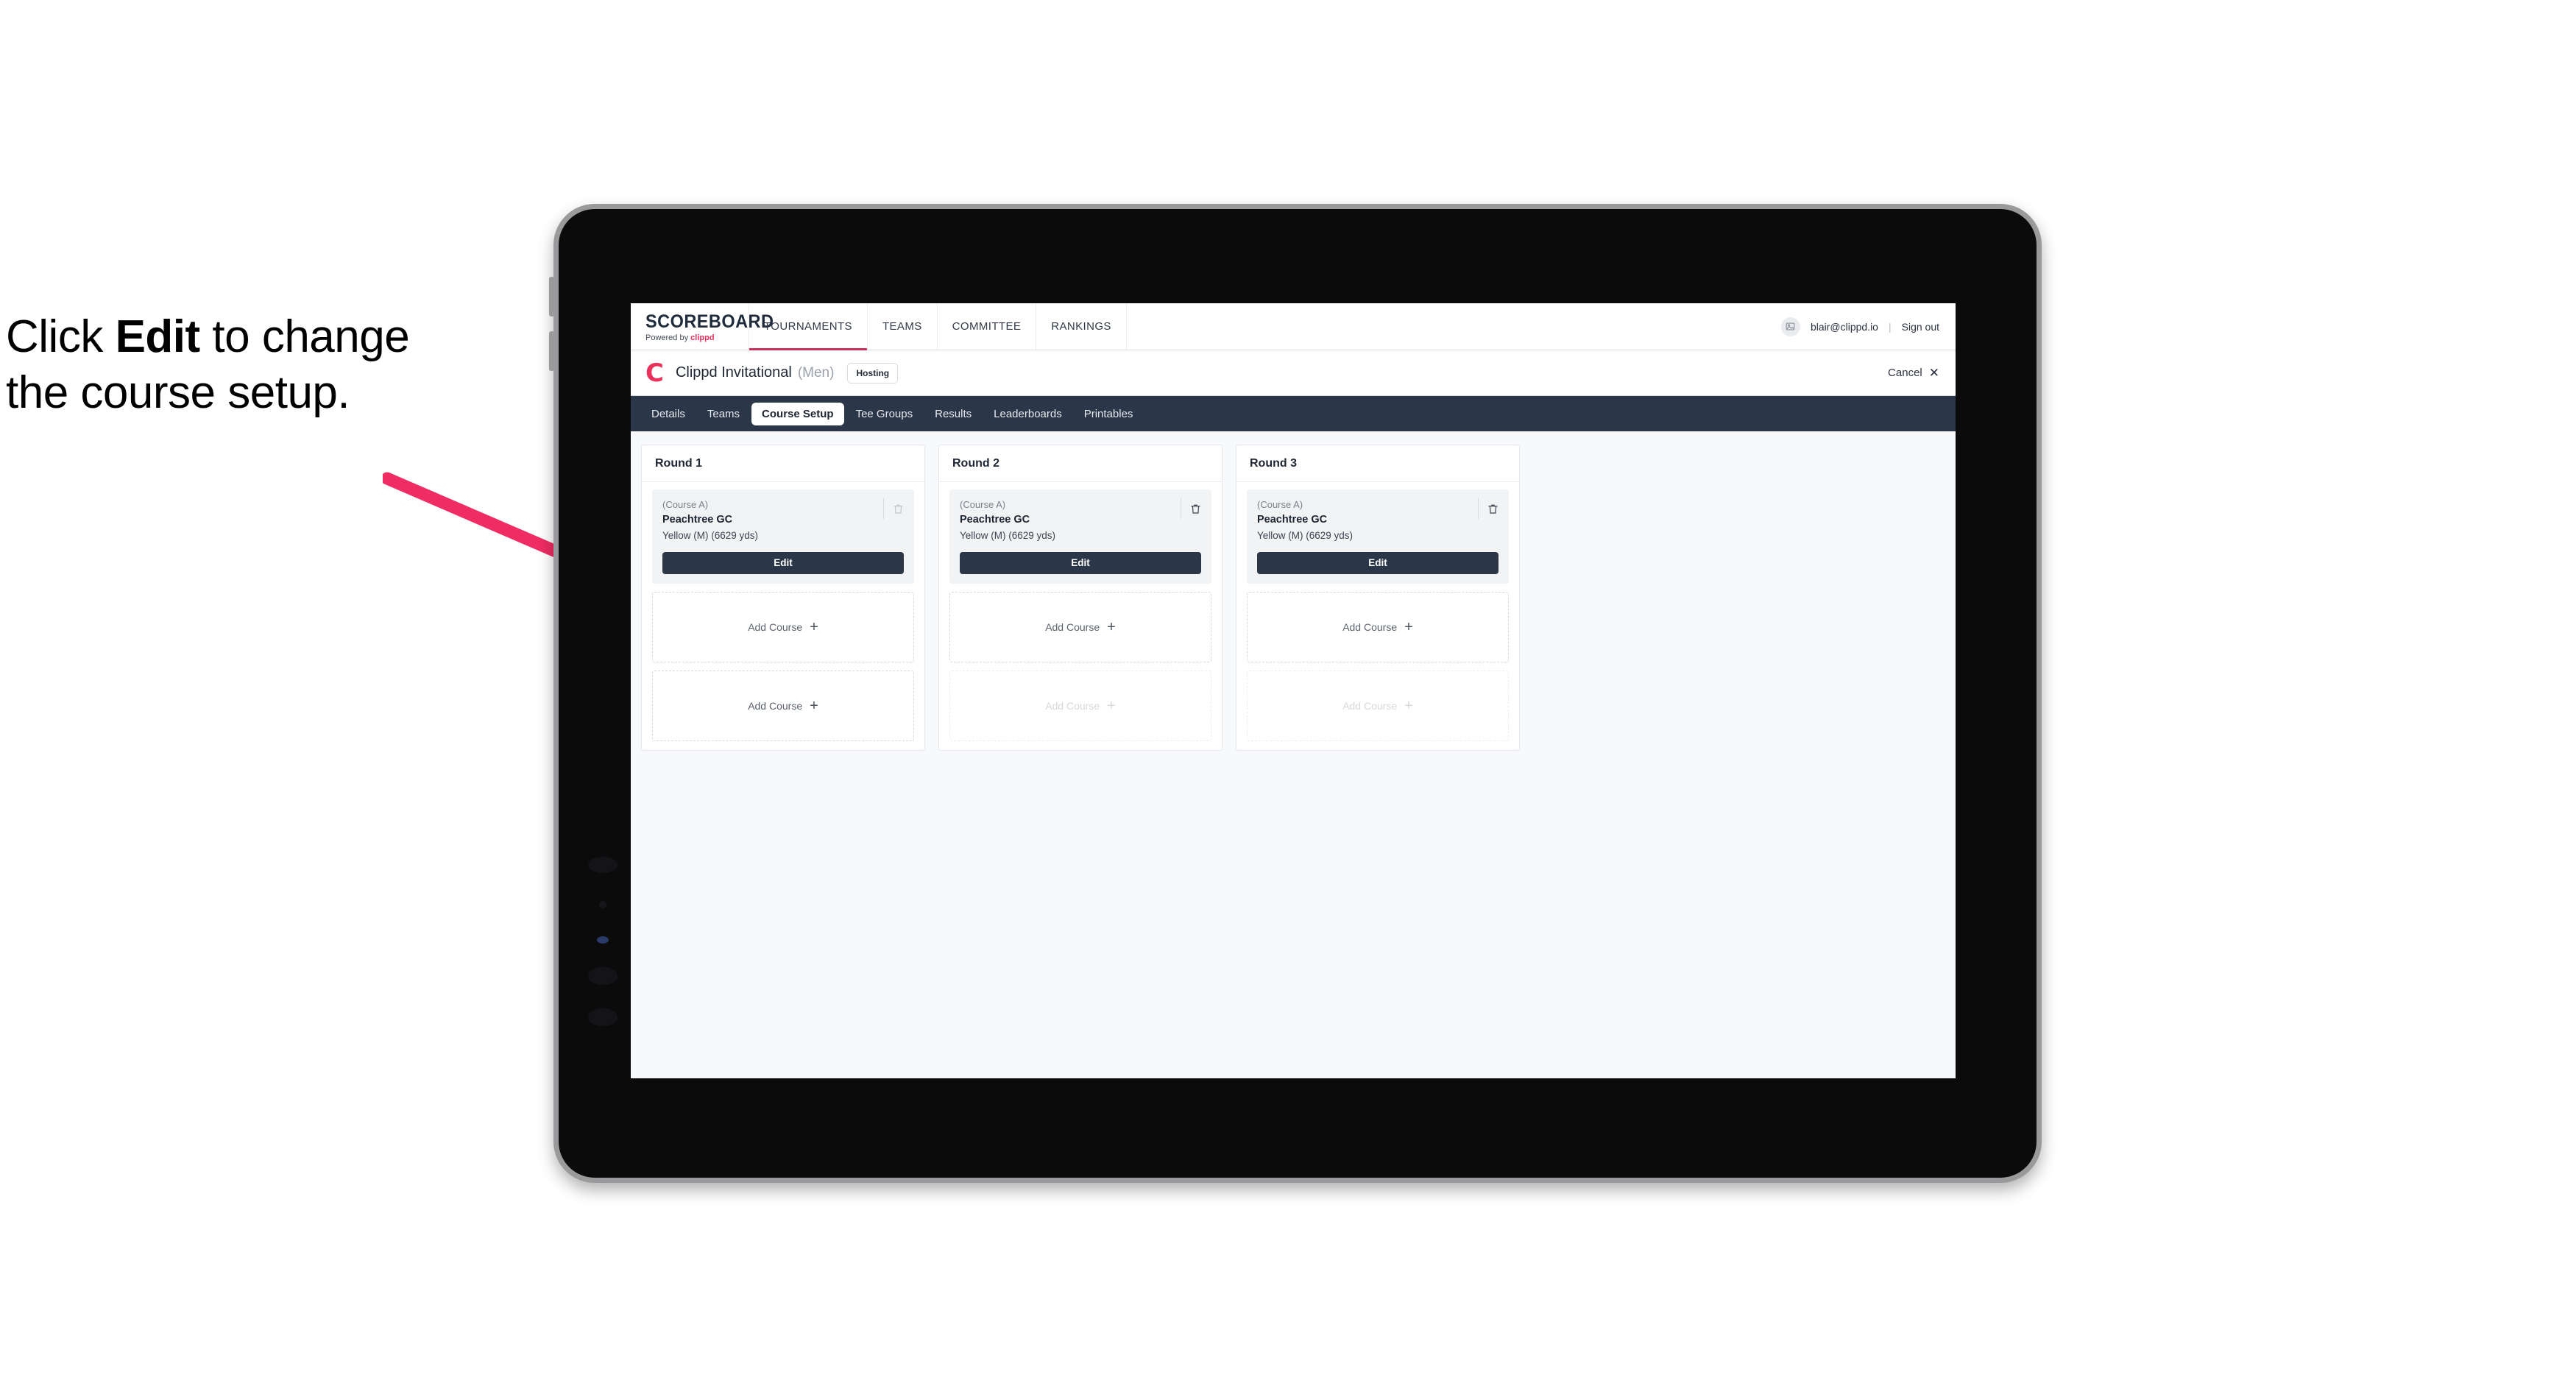  What do you see at coordinates (61, 336) in the screenshot?
I see `annotation-text-before: Click` at bounding box center [61, 336].